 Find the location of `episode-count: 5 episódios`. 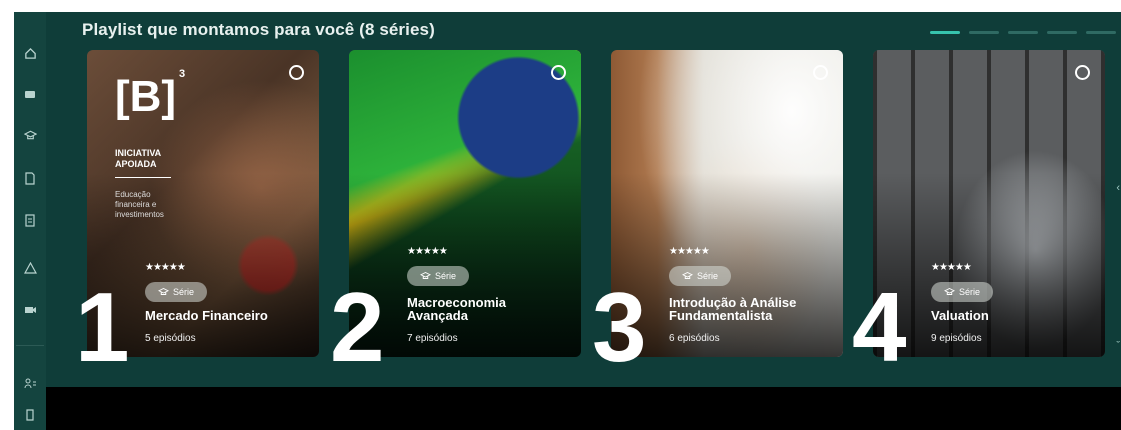

episode-count: 5 episódios is located at coordinates (170, 338).